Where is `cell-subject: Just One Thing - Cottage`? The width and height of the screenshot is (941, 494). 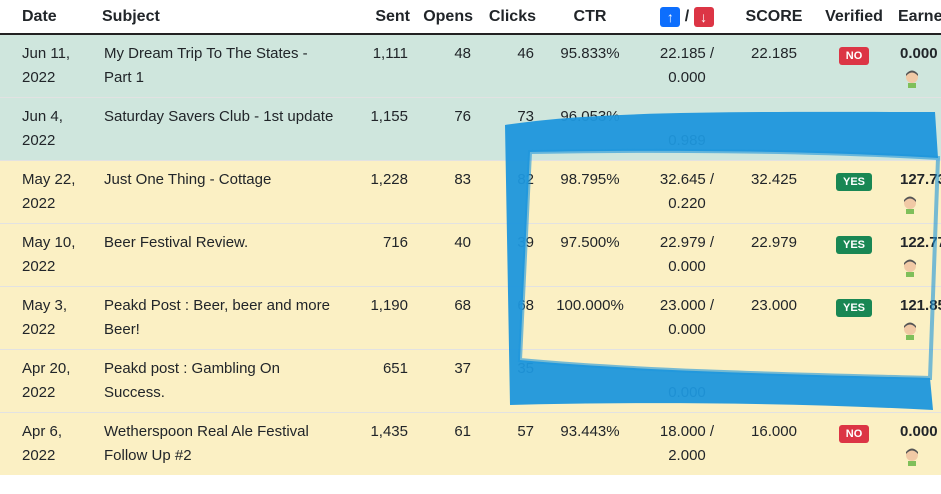
cell-subject: Just One Thing - Cottage is located at coordinates (221, 192).